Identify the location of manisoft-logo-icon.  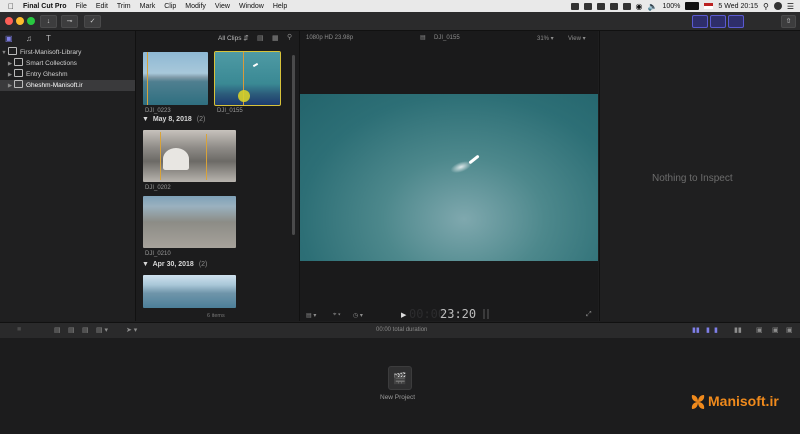
(697, 401).